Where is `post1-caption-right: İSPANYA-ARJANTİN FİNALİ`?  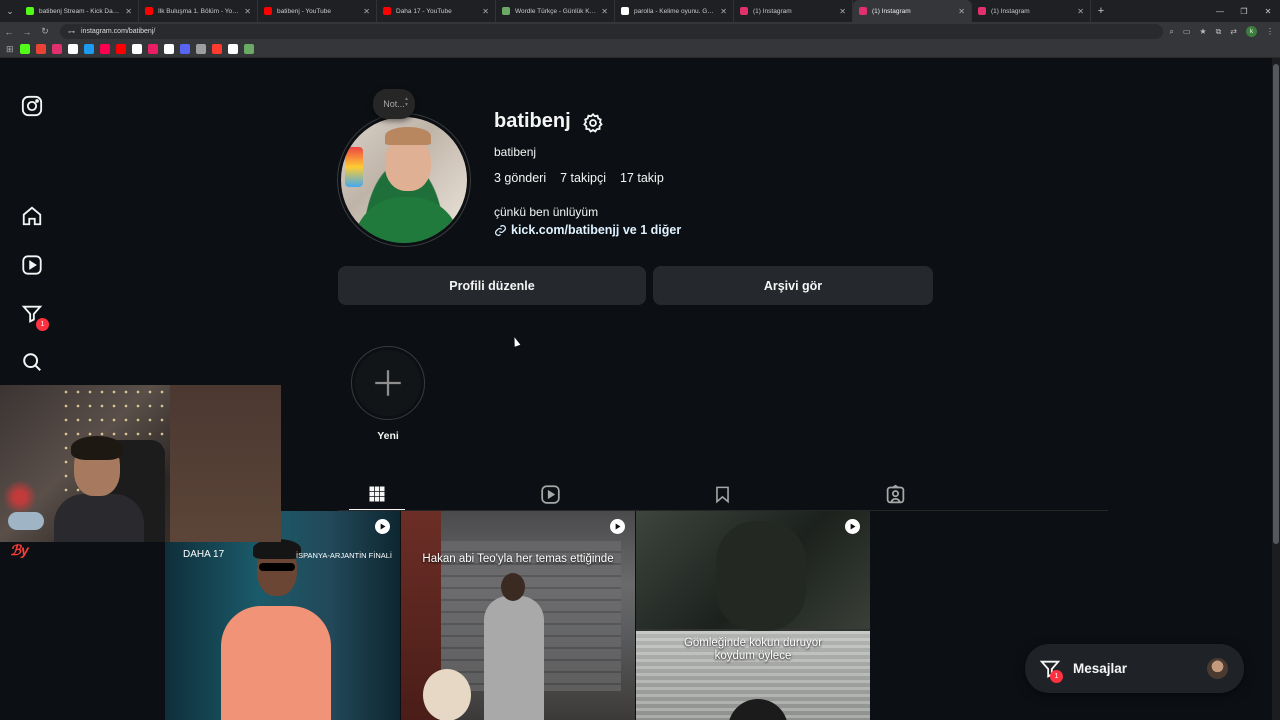 post1-caption-right: İSPANYA-ARJANTİN FİNALİ is located at coordinates (344, 555).